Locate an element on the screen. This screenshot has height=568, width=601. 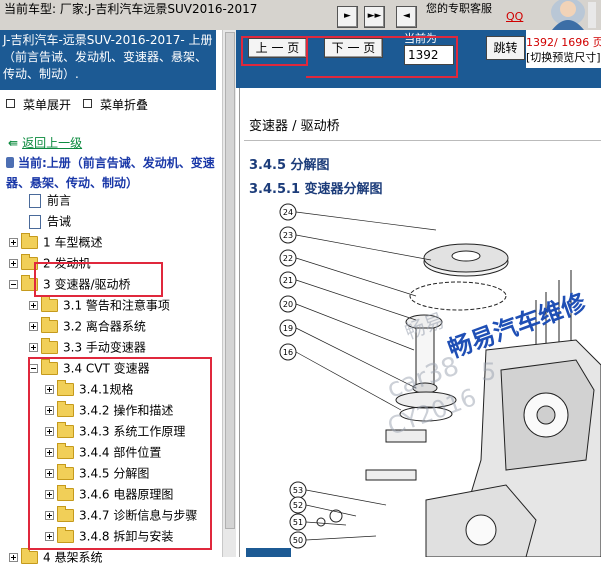
qq-link: QQ is located at coordinates (514, 16).